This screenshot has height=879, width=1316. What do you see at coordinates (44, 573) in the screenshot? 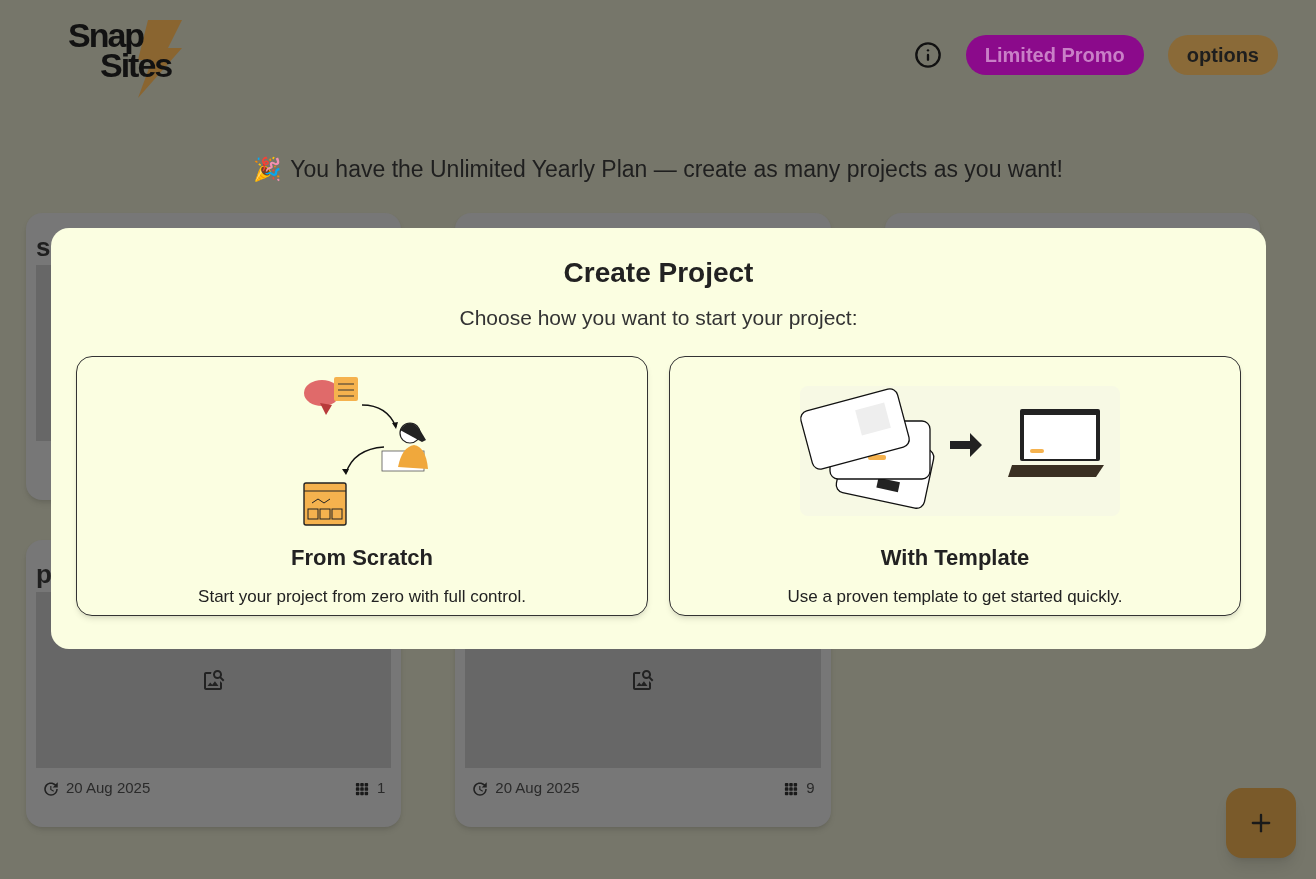
I see `project-title: p` at bounding box center [44, 573].